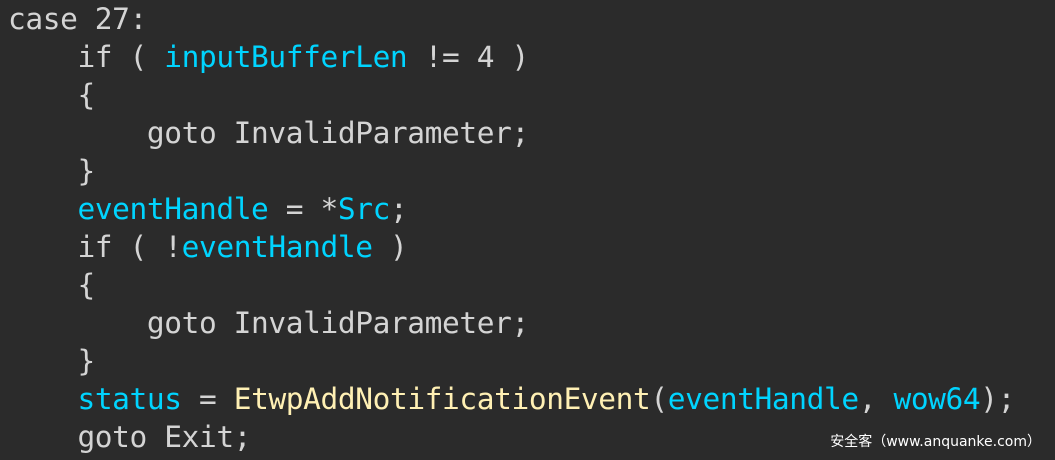 This screenshot has height=460, width=1055. I want to click on code-token-default: = *, so click(303, 209).